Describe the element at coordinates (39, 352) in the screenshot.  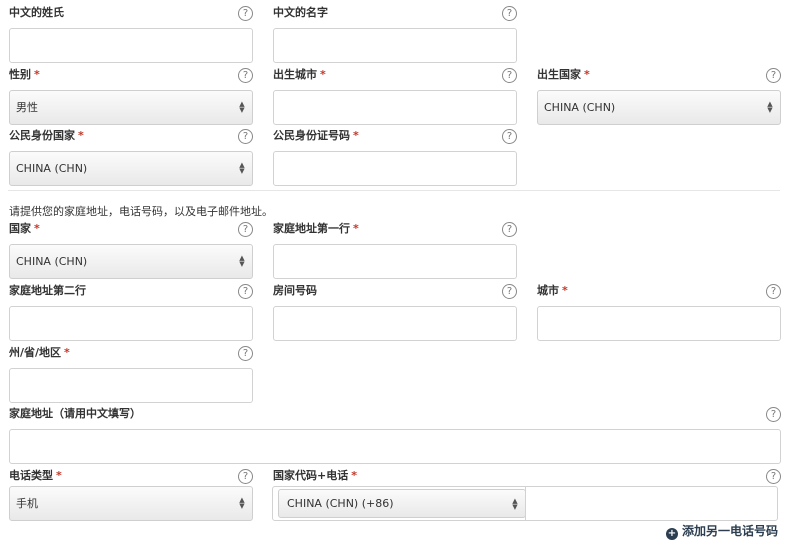
I see `state-label: 州/省/地区 *` at that location.